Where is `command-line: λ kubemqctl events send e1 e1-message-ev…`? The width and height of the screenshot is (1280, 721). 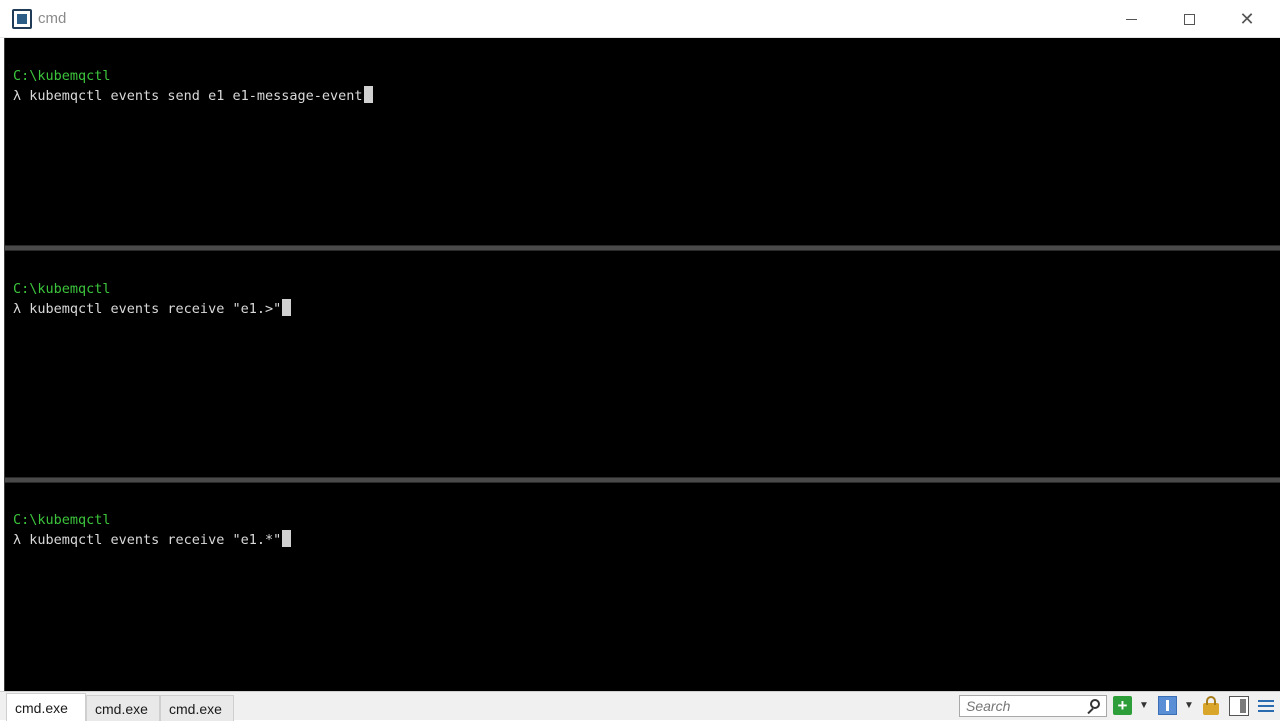
command-line: λ kubemqctl events send e1 e1-message-ev… is located at coordinates (193, 96).